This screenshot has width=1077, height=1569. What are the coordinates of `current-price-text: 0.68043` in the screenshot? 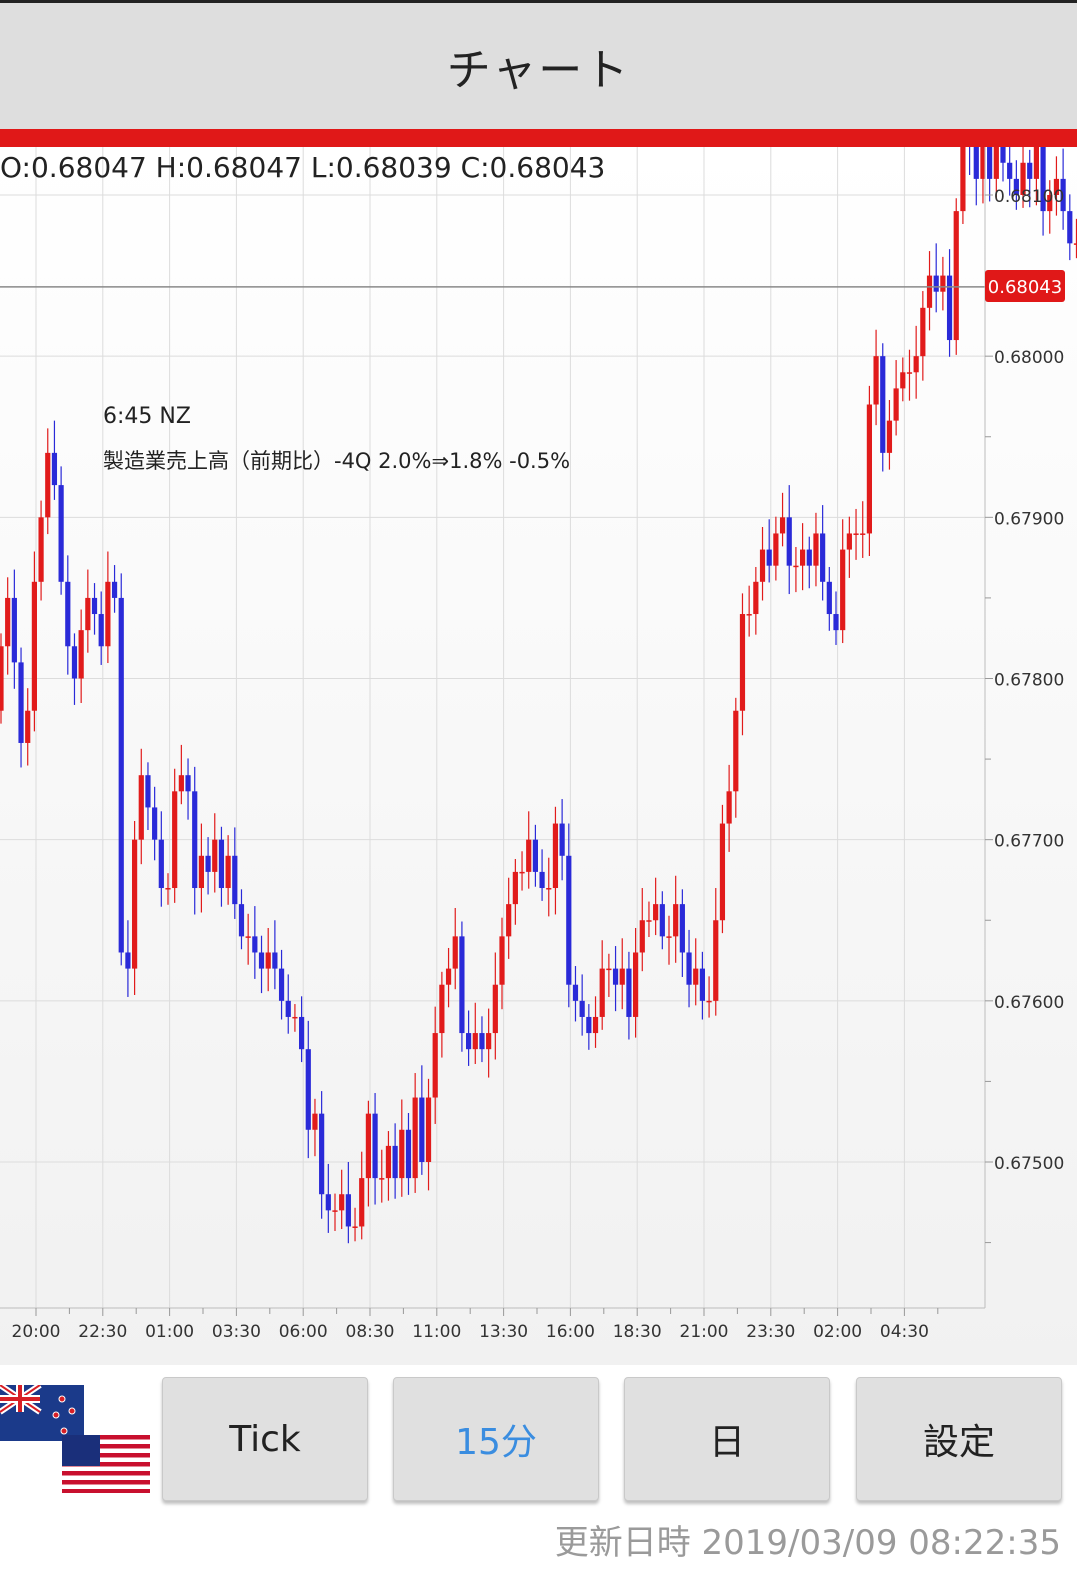 It's located at (1025, 287).